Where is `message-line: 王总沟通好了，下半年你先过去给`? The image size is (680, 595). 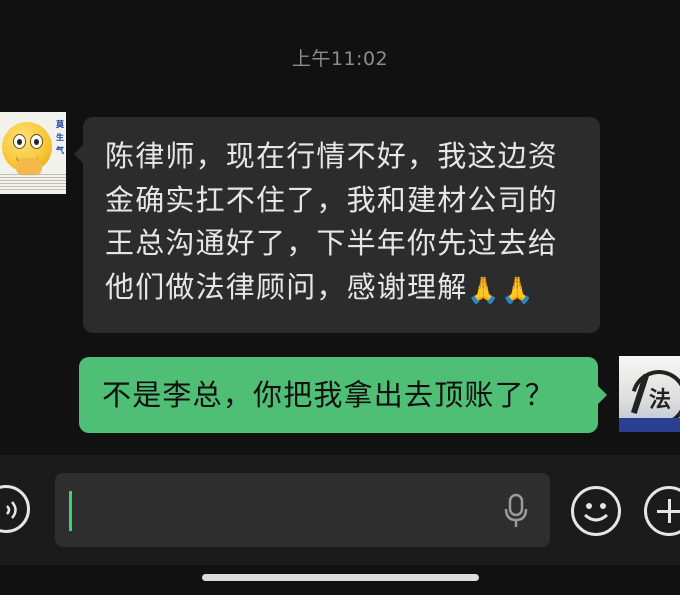
message-line: 王总沟通好了，下半年你先过去给 is located at coordinates (332, 243).